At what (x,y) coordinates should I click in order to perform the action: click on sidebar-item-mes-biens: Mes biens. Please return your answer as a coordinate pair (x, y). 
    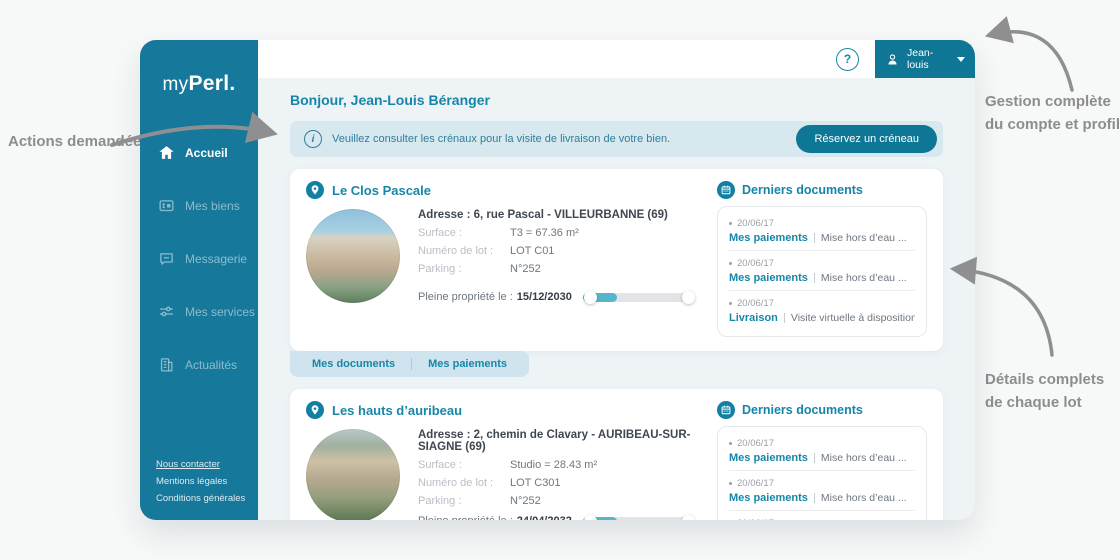
    Looking at the image, I should click on (208, 205).